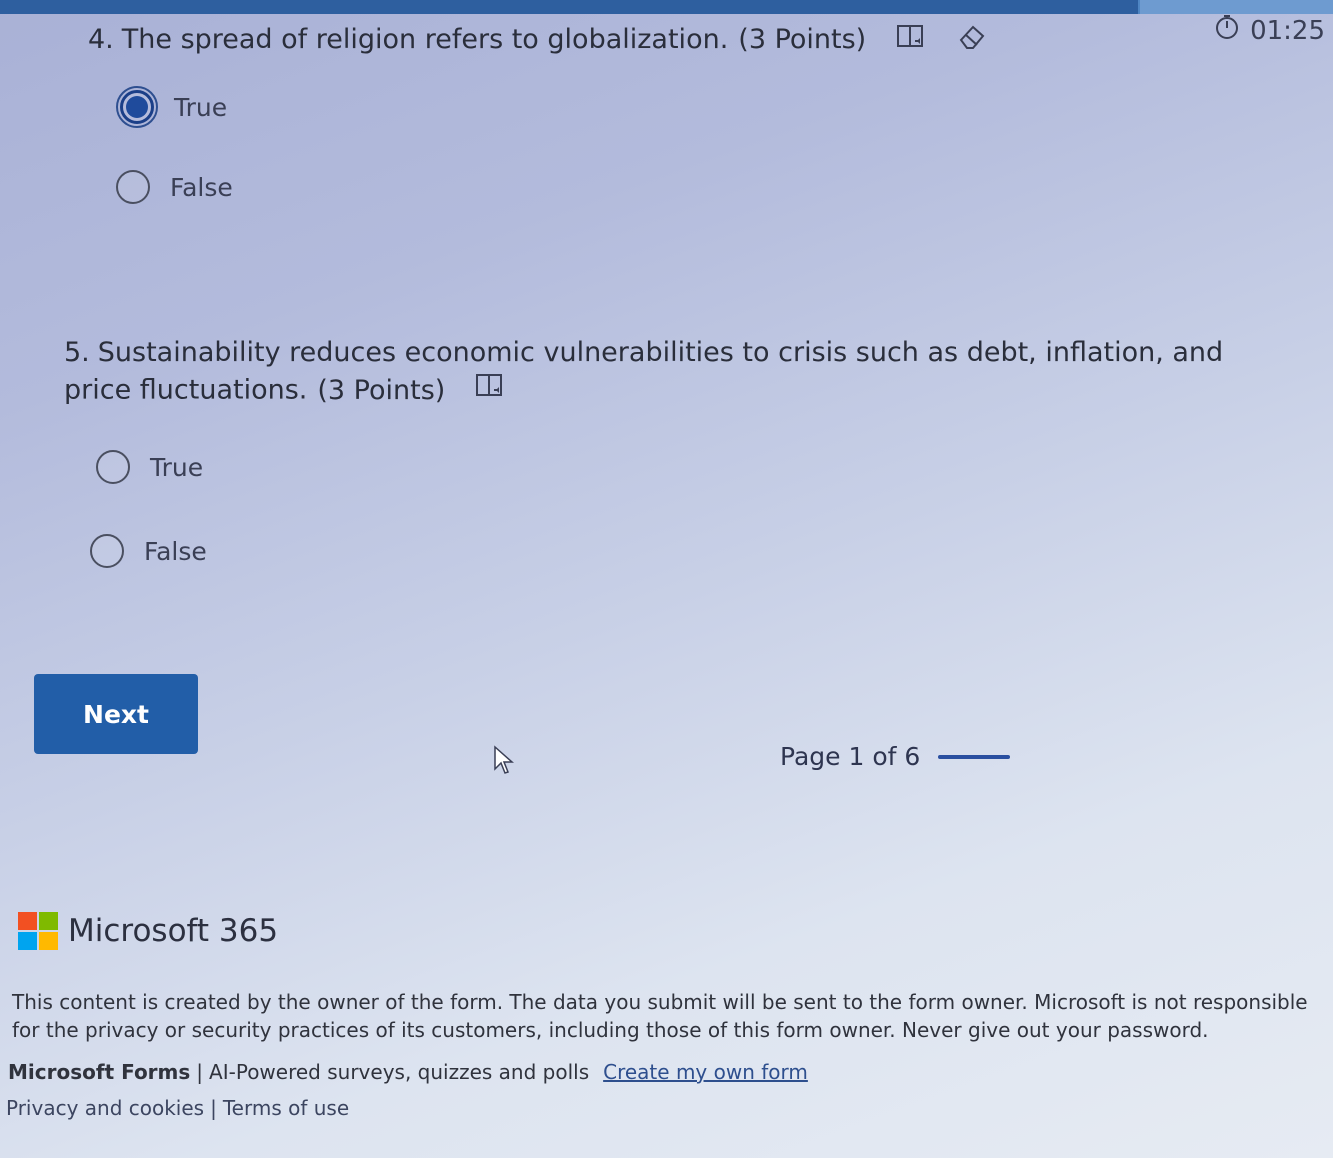 The image size is (1333, 1158). What do you see at coordinates (99, 1072) in the screenshot?
I see `forms-product-name: Microsoft Forms` at bounding box center [99, 1072].